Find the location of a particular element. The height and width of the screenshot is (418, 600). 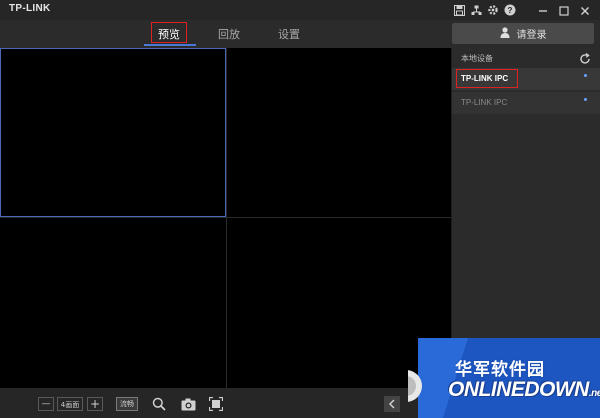

snapshot-icon is located at coordinates (188, 404).